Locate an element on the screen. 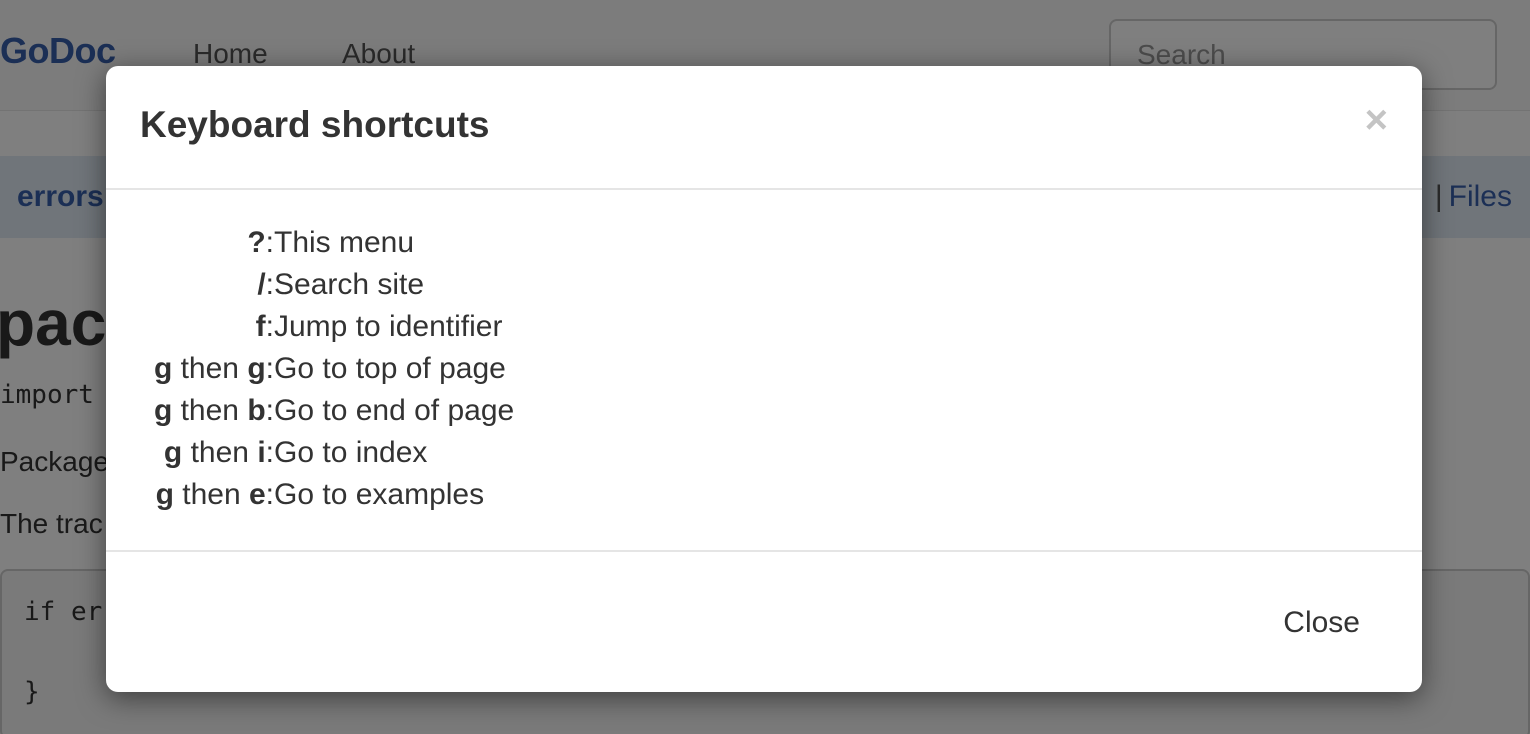 This screenshot has height=734, width=1530. shortcut-description: Go to top of page is located at coordinates (390, 368).